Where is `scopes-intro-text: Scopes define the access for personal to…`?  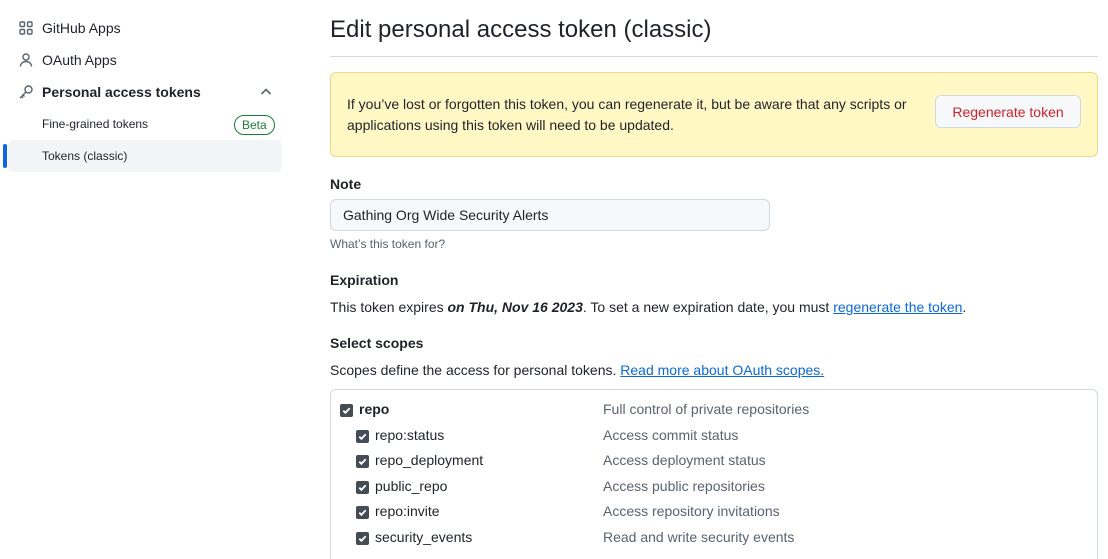 scopes-intro-text: Scopes define the access for personal to… is located at coordinates (475, 370).